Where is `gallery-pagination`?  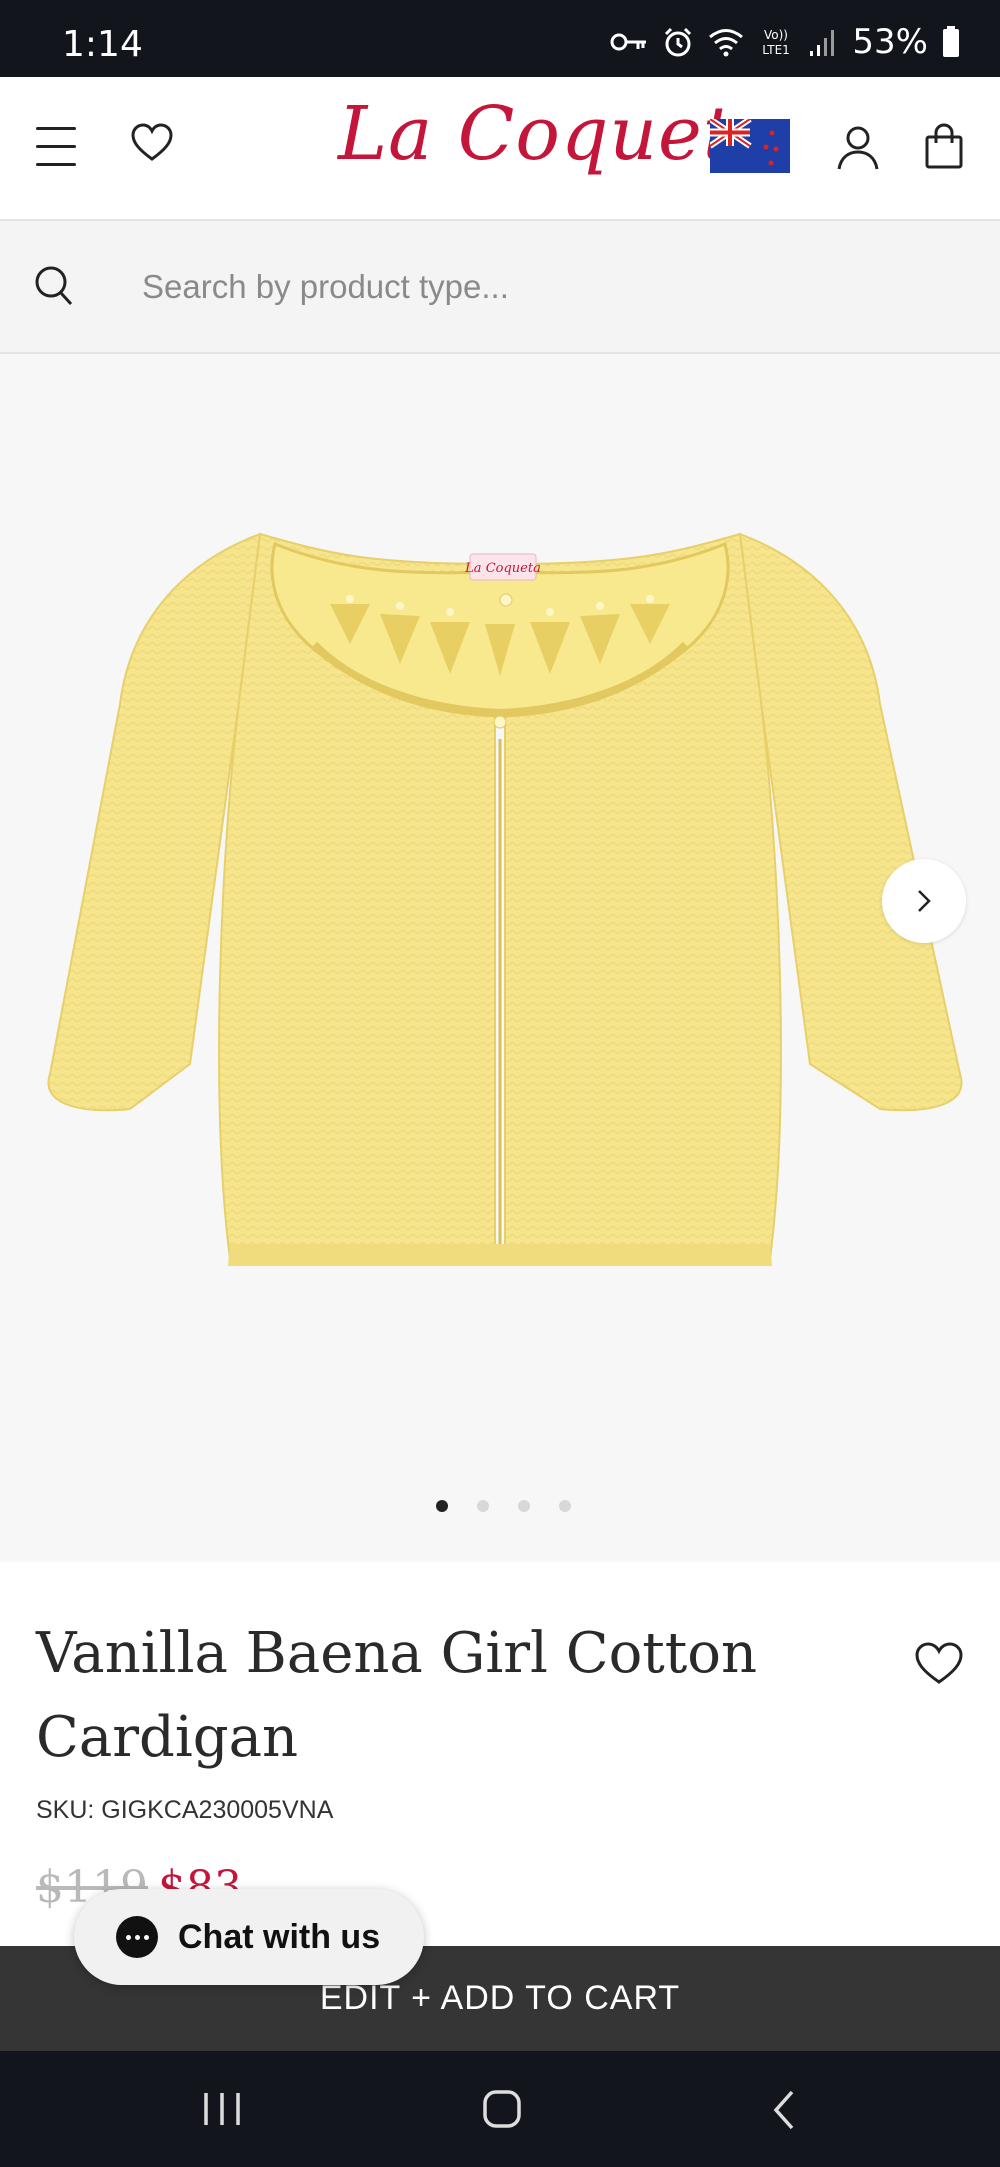
gallery-pagination is located at coordinates (500, 1506).